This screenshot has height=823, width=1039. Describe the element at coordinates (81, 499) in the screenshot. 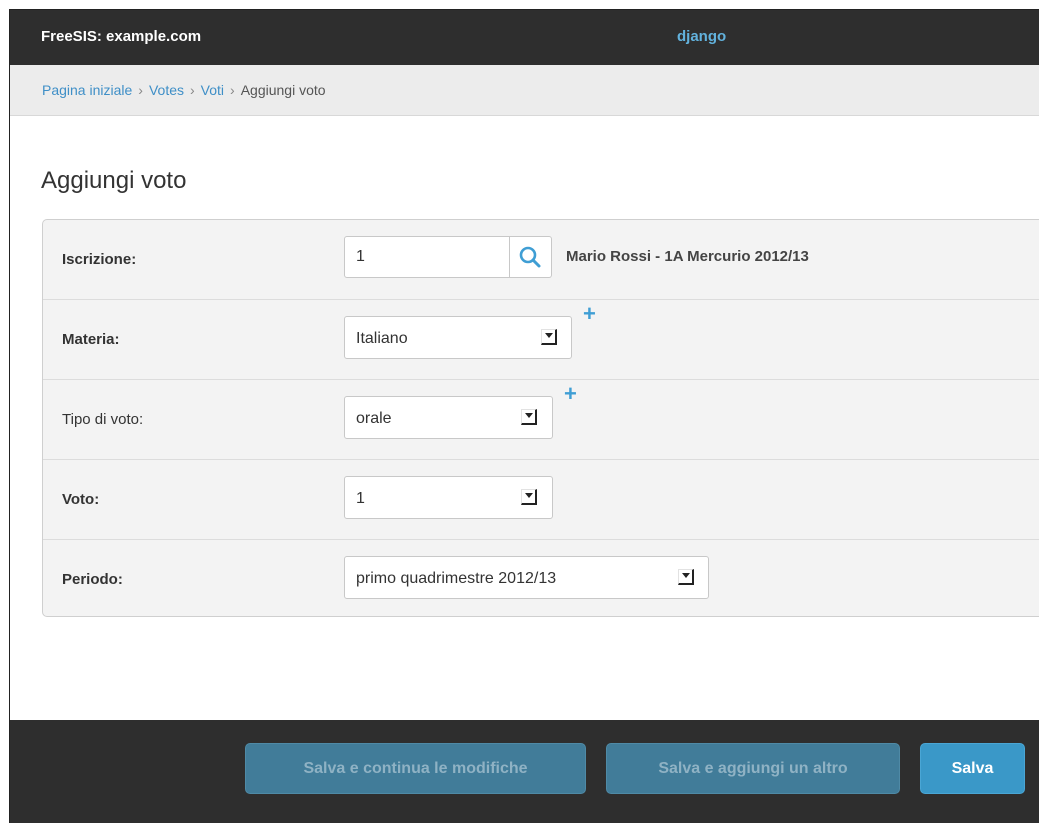

I see `voto-label: Voto:` at that location.